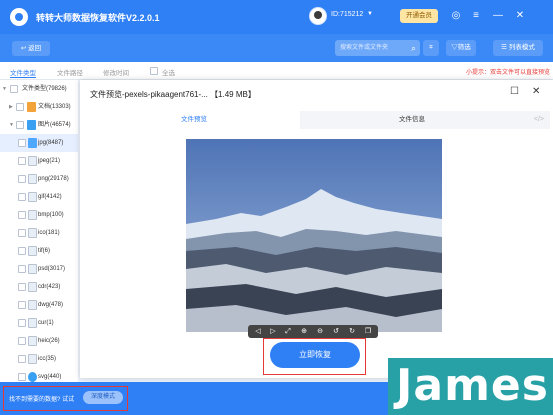 The width and height of the screenshot is (553, 415). What do you see at coordinates (49, 287) in the screenshot?
I see `tree-item-label: cdr(423)` at bounding box center [49, 287].